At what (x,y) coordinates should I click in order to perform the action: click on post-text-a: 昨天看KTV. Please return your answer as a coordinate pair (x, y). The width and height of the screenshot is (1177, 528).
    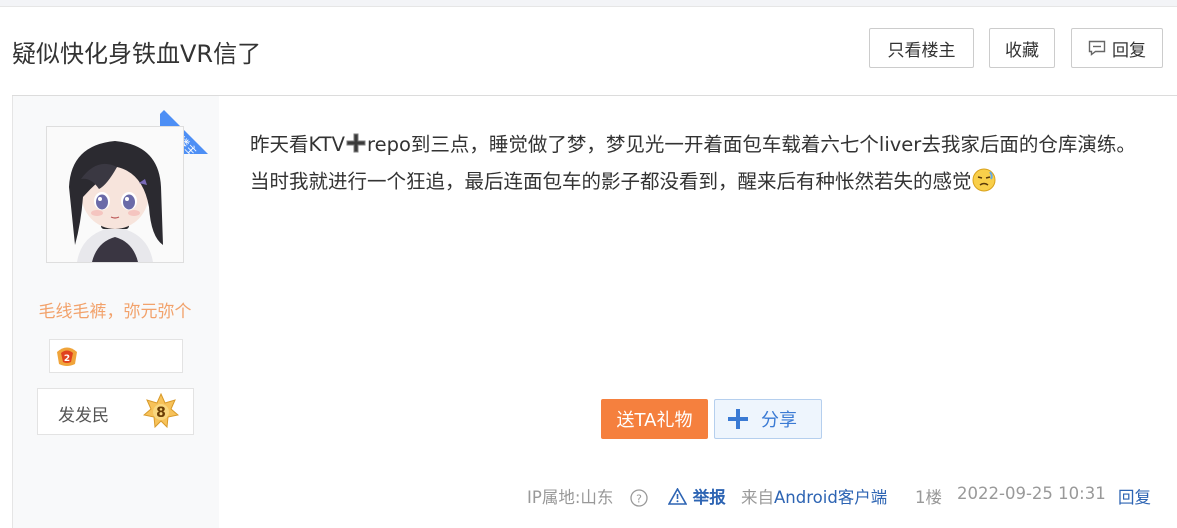
    Looking at the image, I should click on (298, 144).